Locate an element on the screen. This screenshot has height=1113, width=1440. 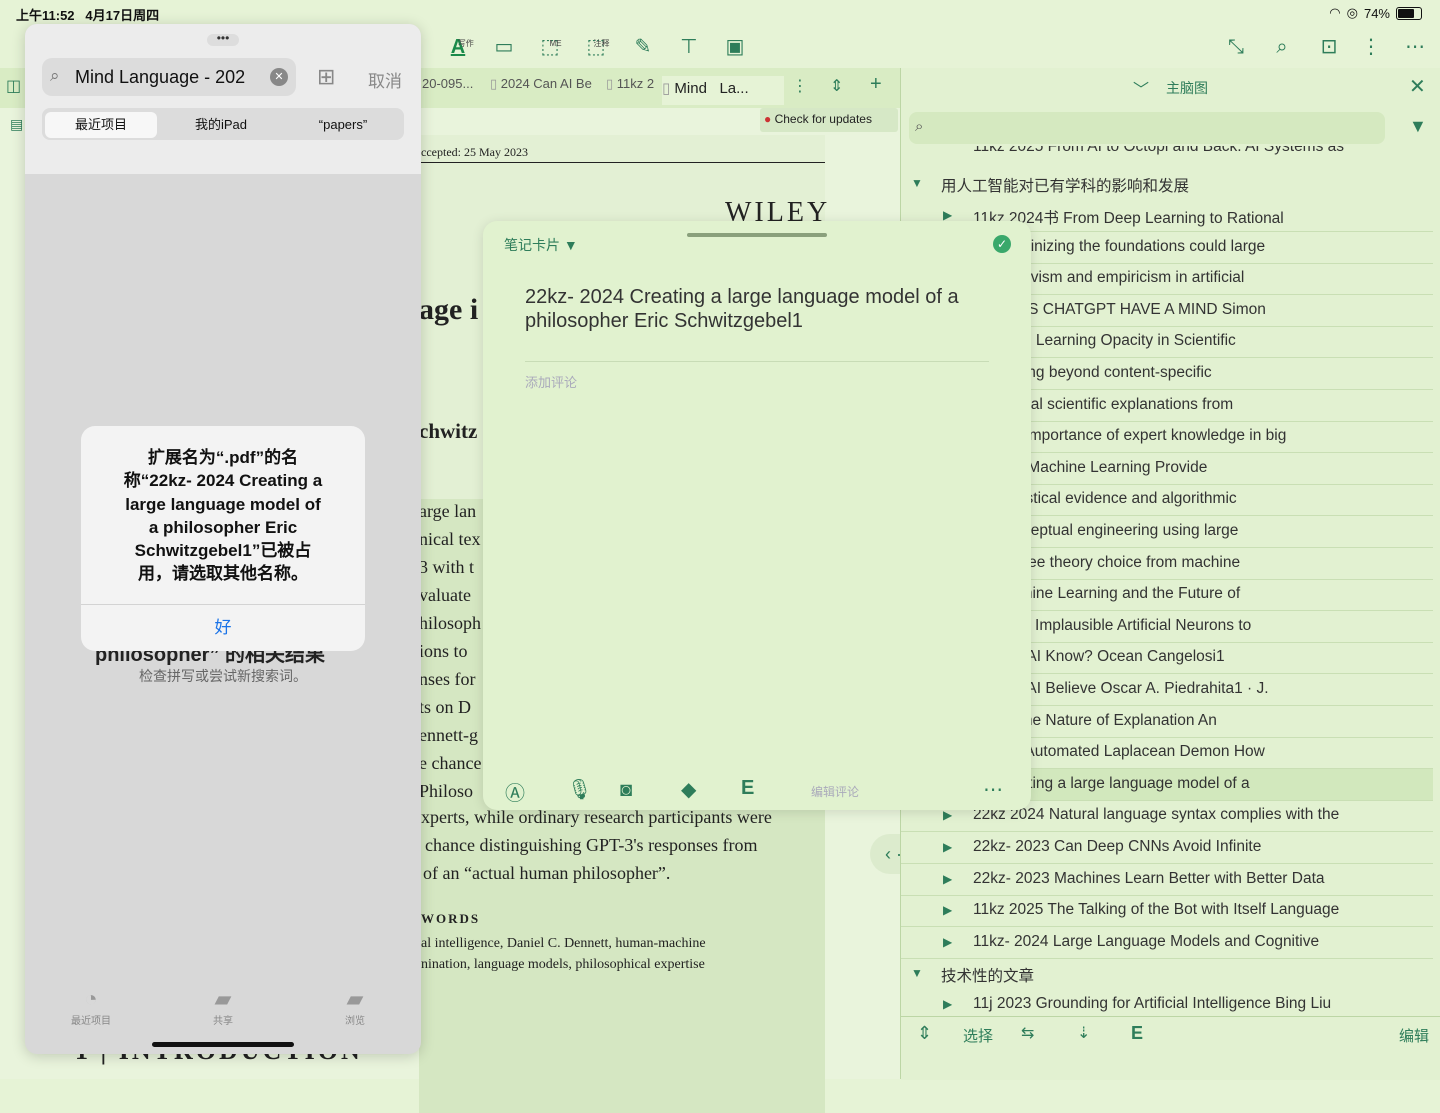
tab-doc-2: ▯ 2024 Can AI Be is located at coordinates (542, 89).